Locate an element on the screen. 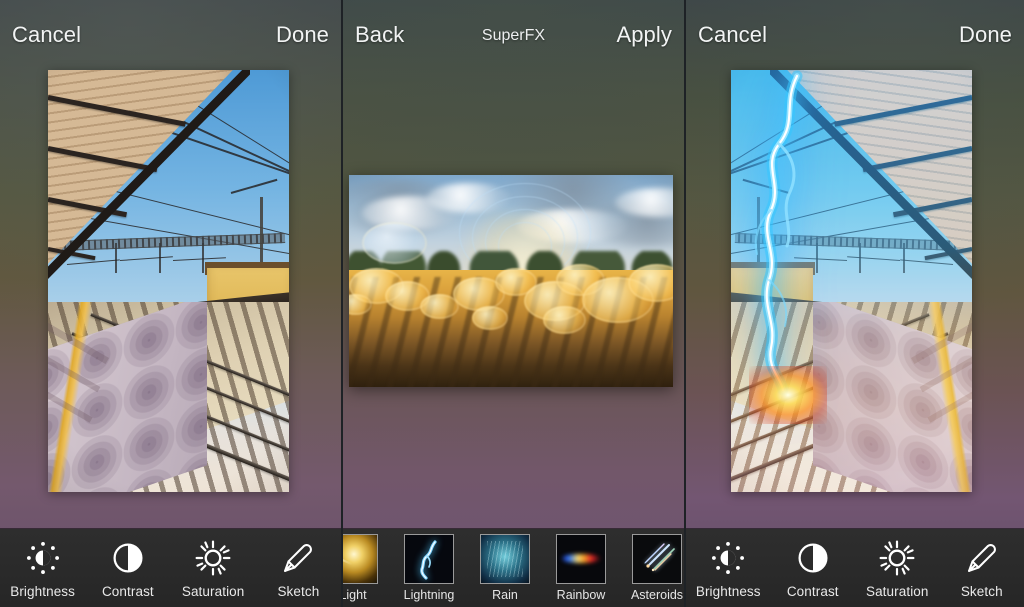 This screenshot has width=1024, height=607. photo-effect-preview is located at coordinates (511, 281).